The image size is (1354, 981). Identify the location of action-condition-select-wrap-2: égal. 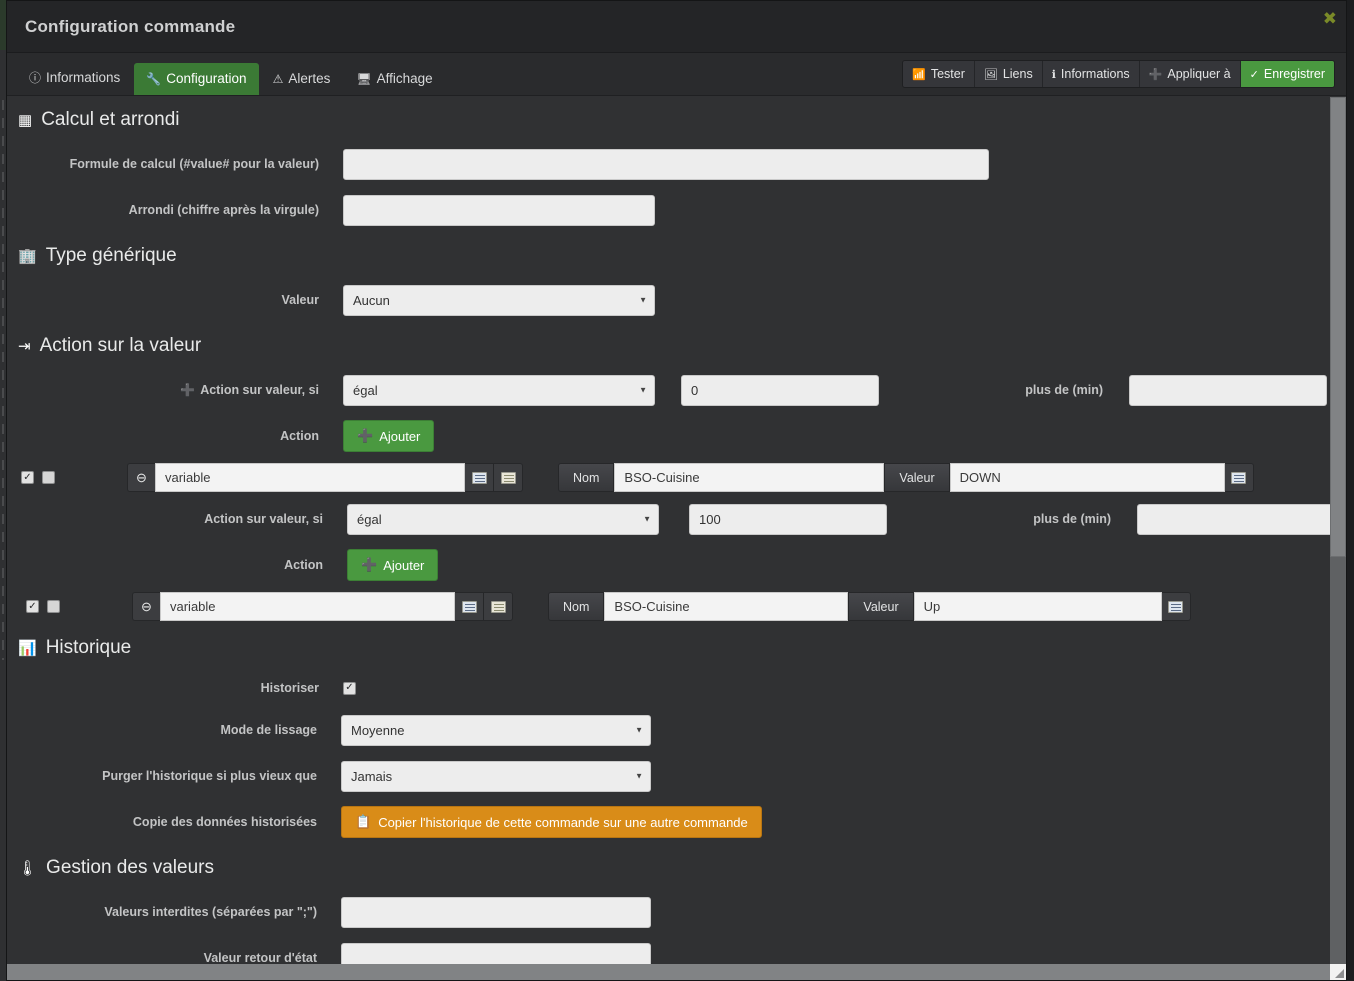
(503, 519).